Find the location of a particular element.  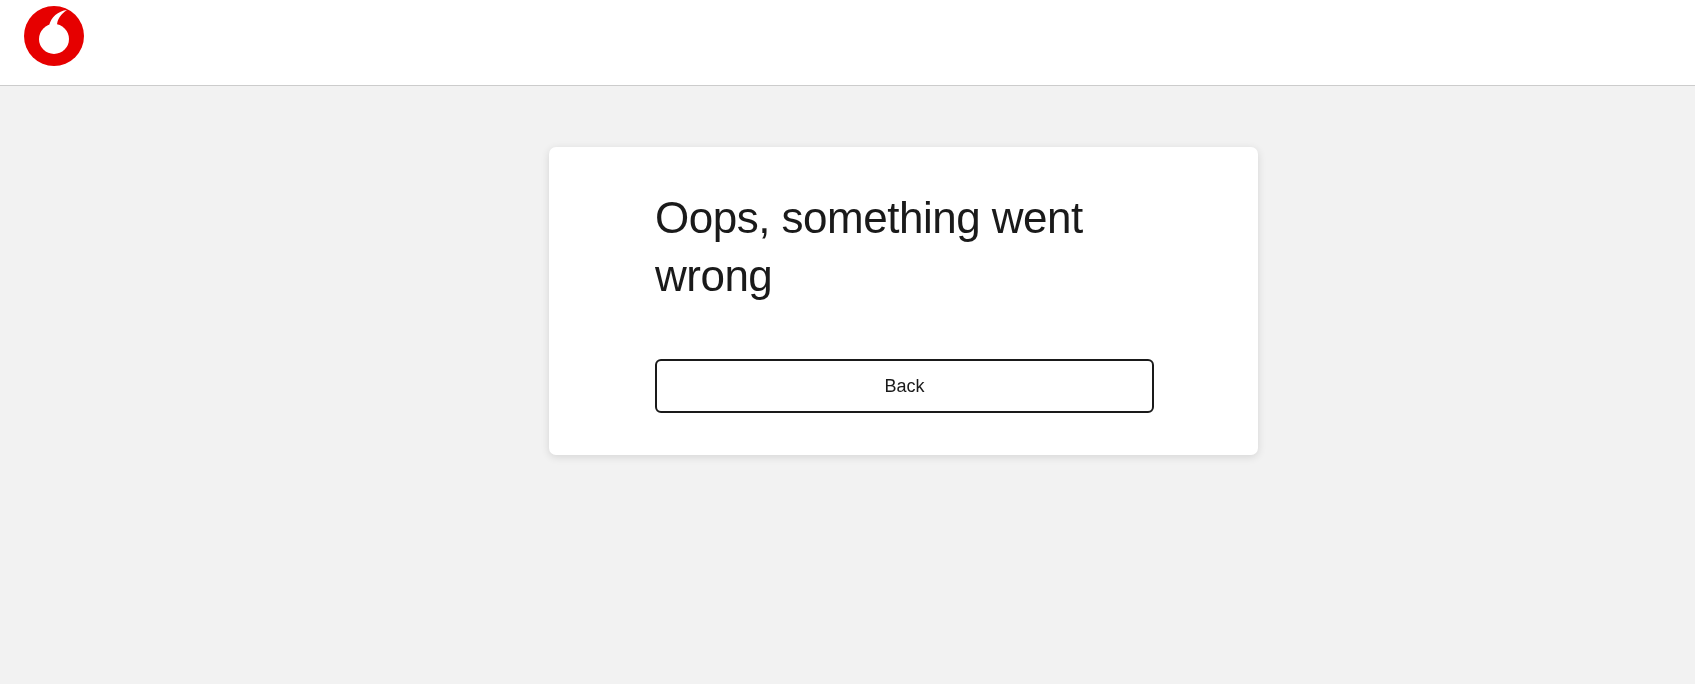

logo-icon is located at coordinates (54, 36).